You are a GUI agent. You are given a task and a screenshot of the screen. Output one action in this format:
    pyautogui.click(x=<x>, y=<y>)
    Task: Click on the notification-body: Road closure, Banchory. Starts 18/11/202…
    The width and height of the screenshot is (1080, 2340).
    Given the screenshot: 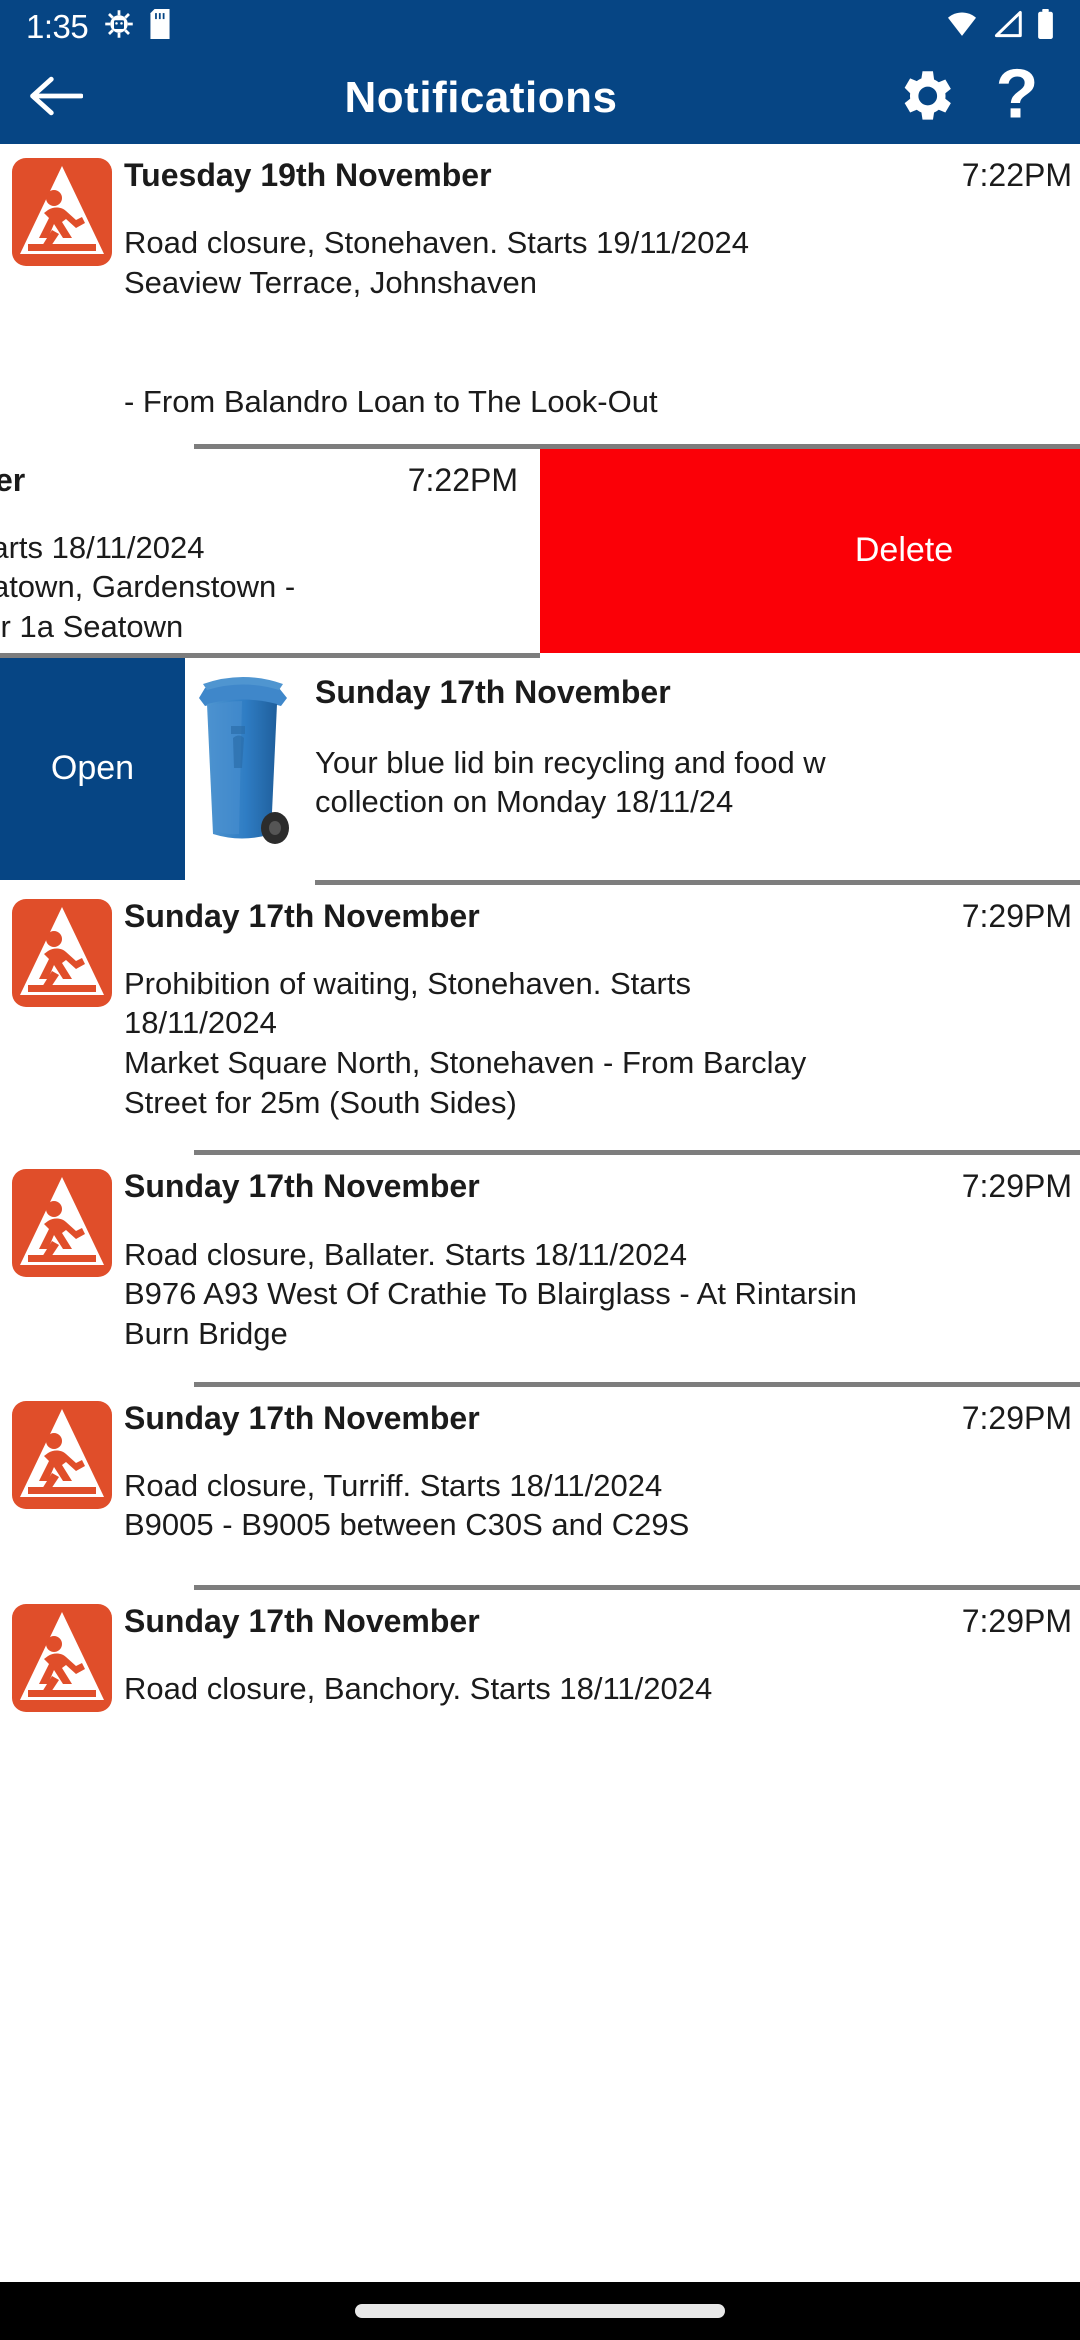 What is the action you would take?
    pyautogui.click(x=418, y=1689)
    